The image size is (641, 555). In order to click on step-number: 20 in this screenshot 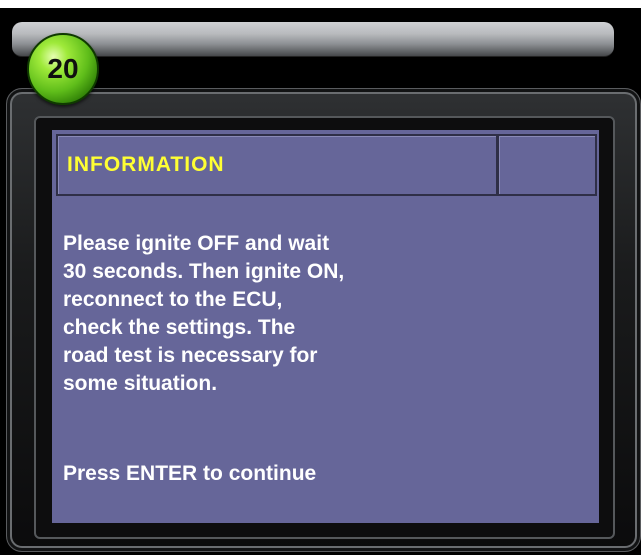, I will do `click(63, 68)`.